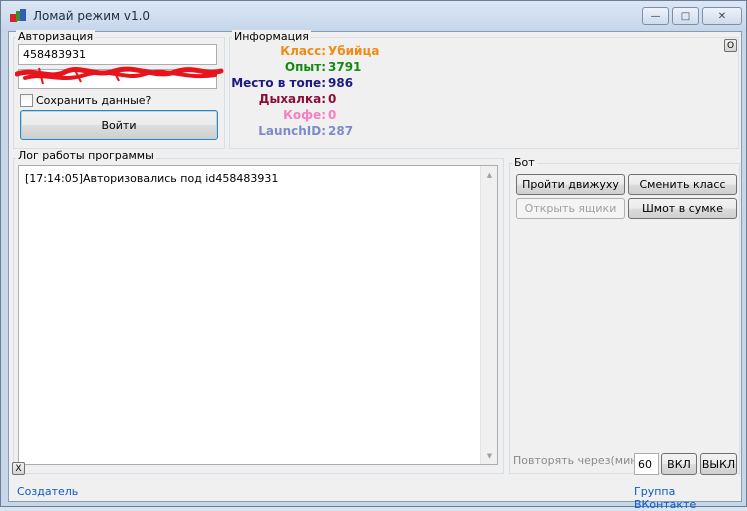 This screenshot has height=511, width=747. Describe the element at coordinates (682, 208) in the screenshot. I see `bag-stuff-button: Шмот в сумке` at that location.